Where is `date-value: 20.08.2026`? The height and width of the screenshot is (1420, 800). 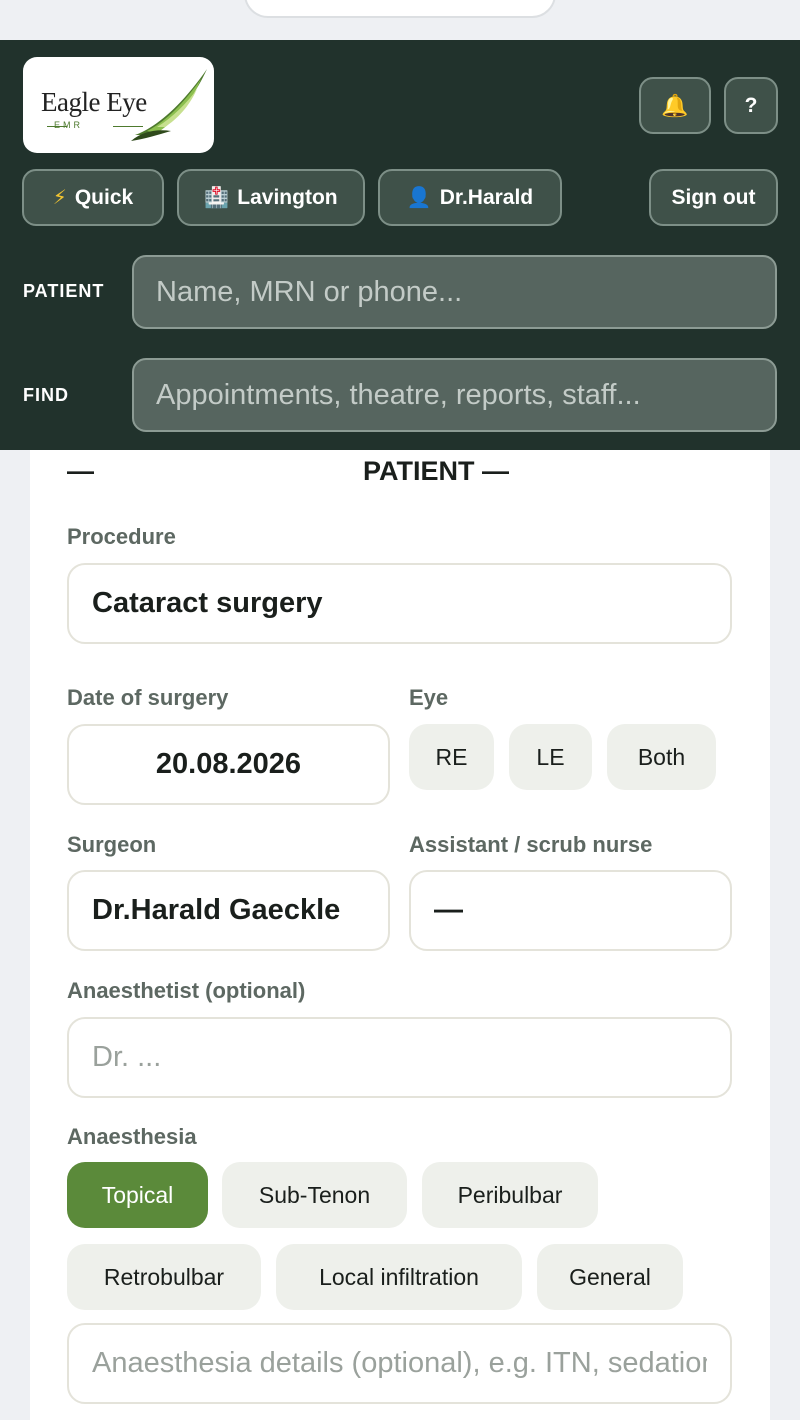
date-value: 20.08.2026 is located at coordinates (228, 764).